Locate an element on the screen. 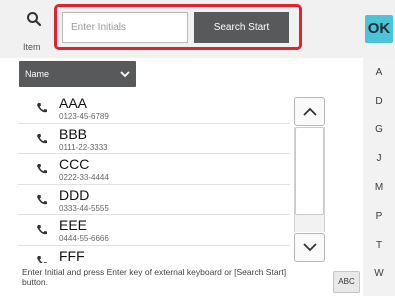 The image size is (395, 296). alpha-index-letter: J is located at coordinates (379, 158).